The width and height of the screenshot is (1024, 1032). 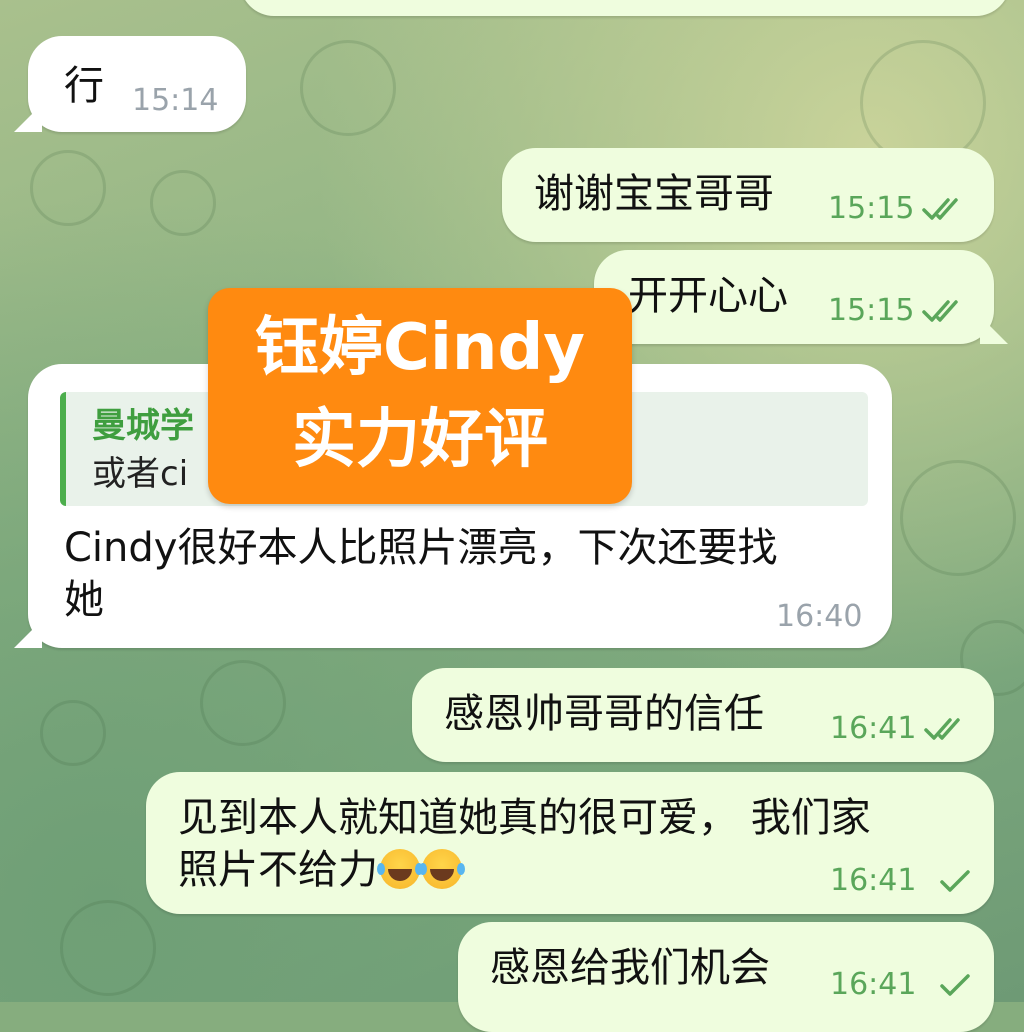 I want to click on message-bubble-outgoing: 感恩给我们机会 16:41, so click(x=726, y=977).